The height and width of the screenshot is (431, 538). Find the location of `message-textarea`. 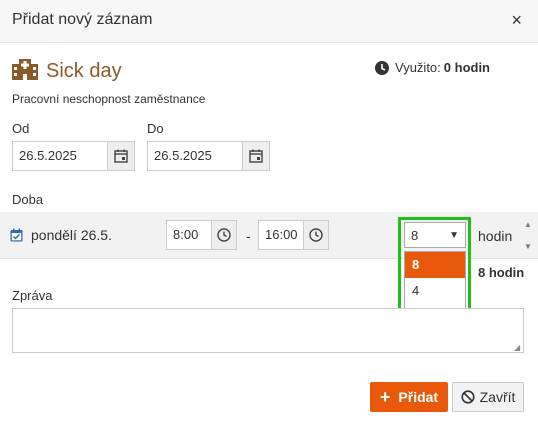

message-textarea is located at coordinates (268, 330).